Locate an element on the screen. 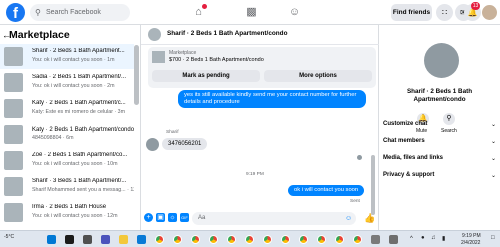  find-friends-button: Find friends is located at coordinates (411, 12).